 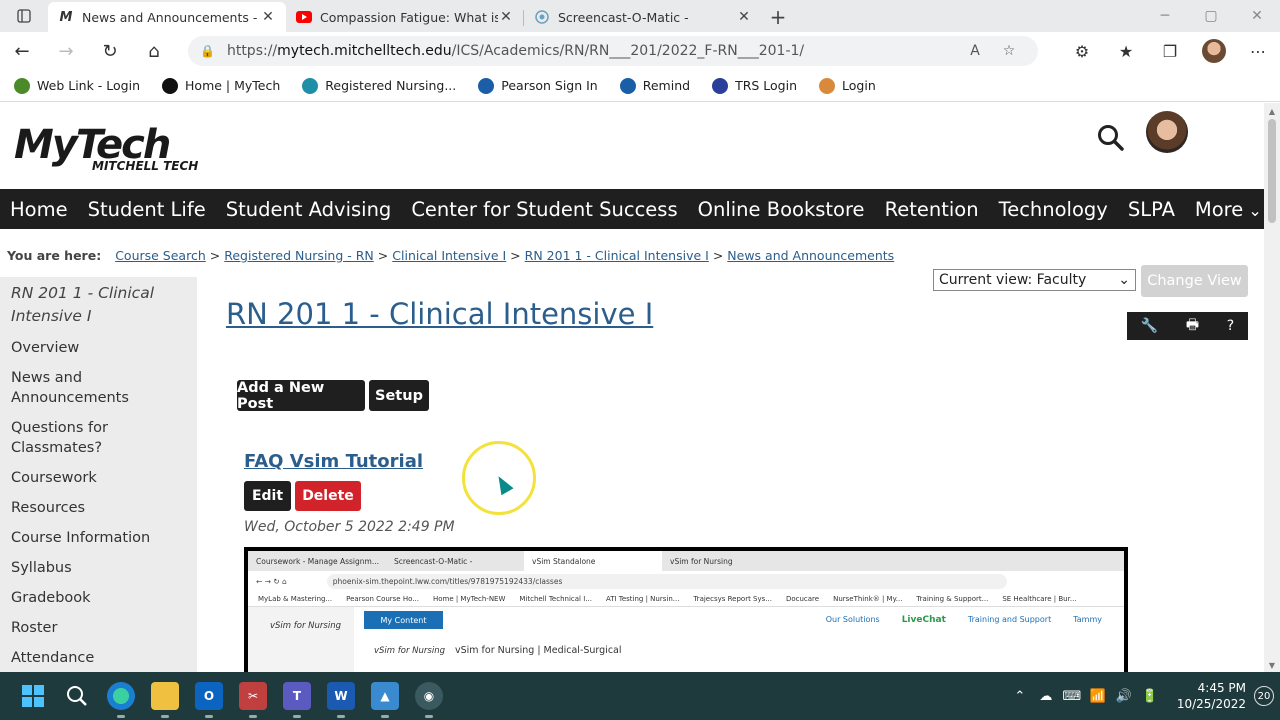 I want to click on tab-screencast: Screencast-O-Matic - ✕, so click(x=643, y=17).